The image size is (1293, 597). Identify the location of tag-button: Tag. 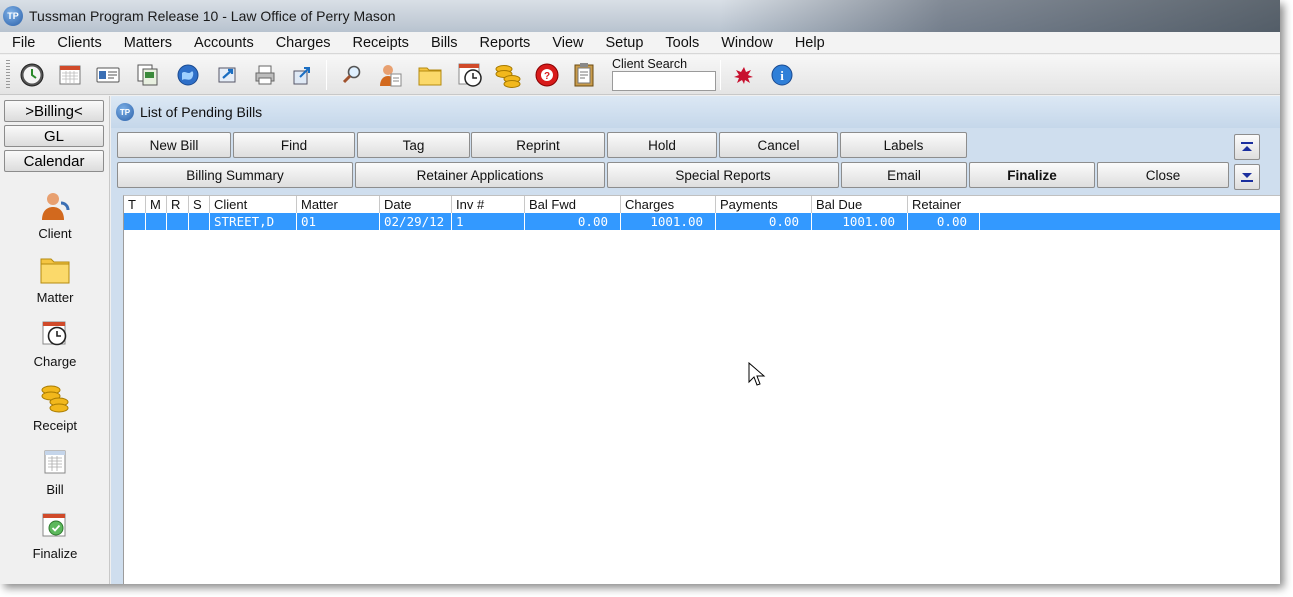
(413, 145).